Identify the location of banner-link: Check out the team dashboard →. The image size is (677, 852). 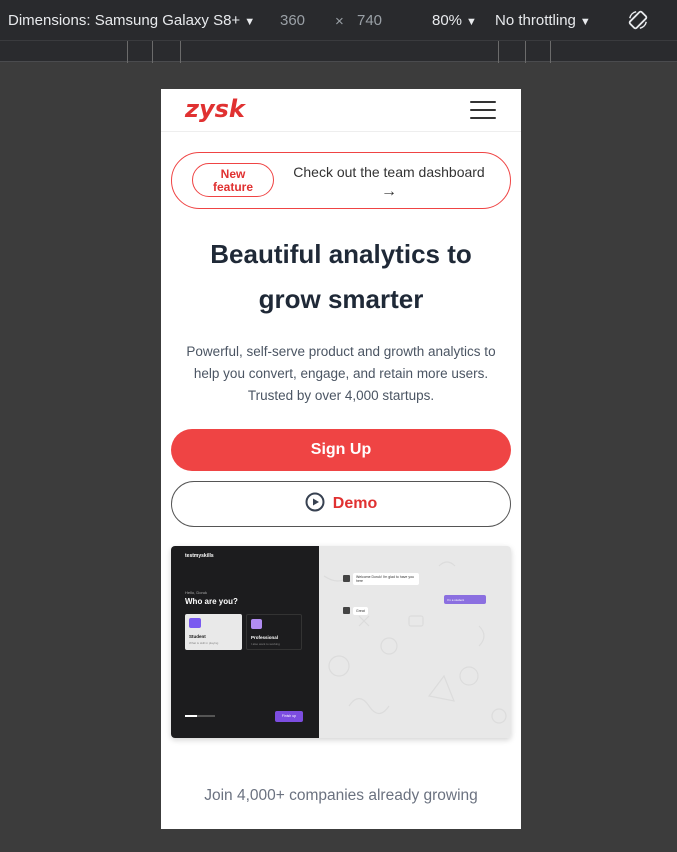
(389, 182).